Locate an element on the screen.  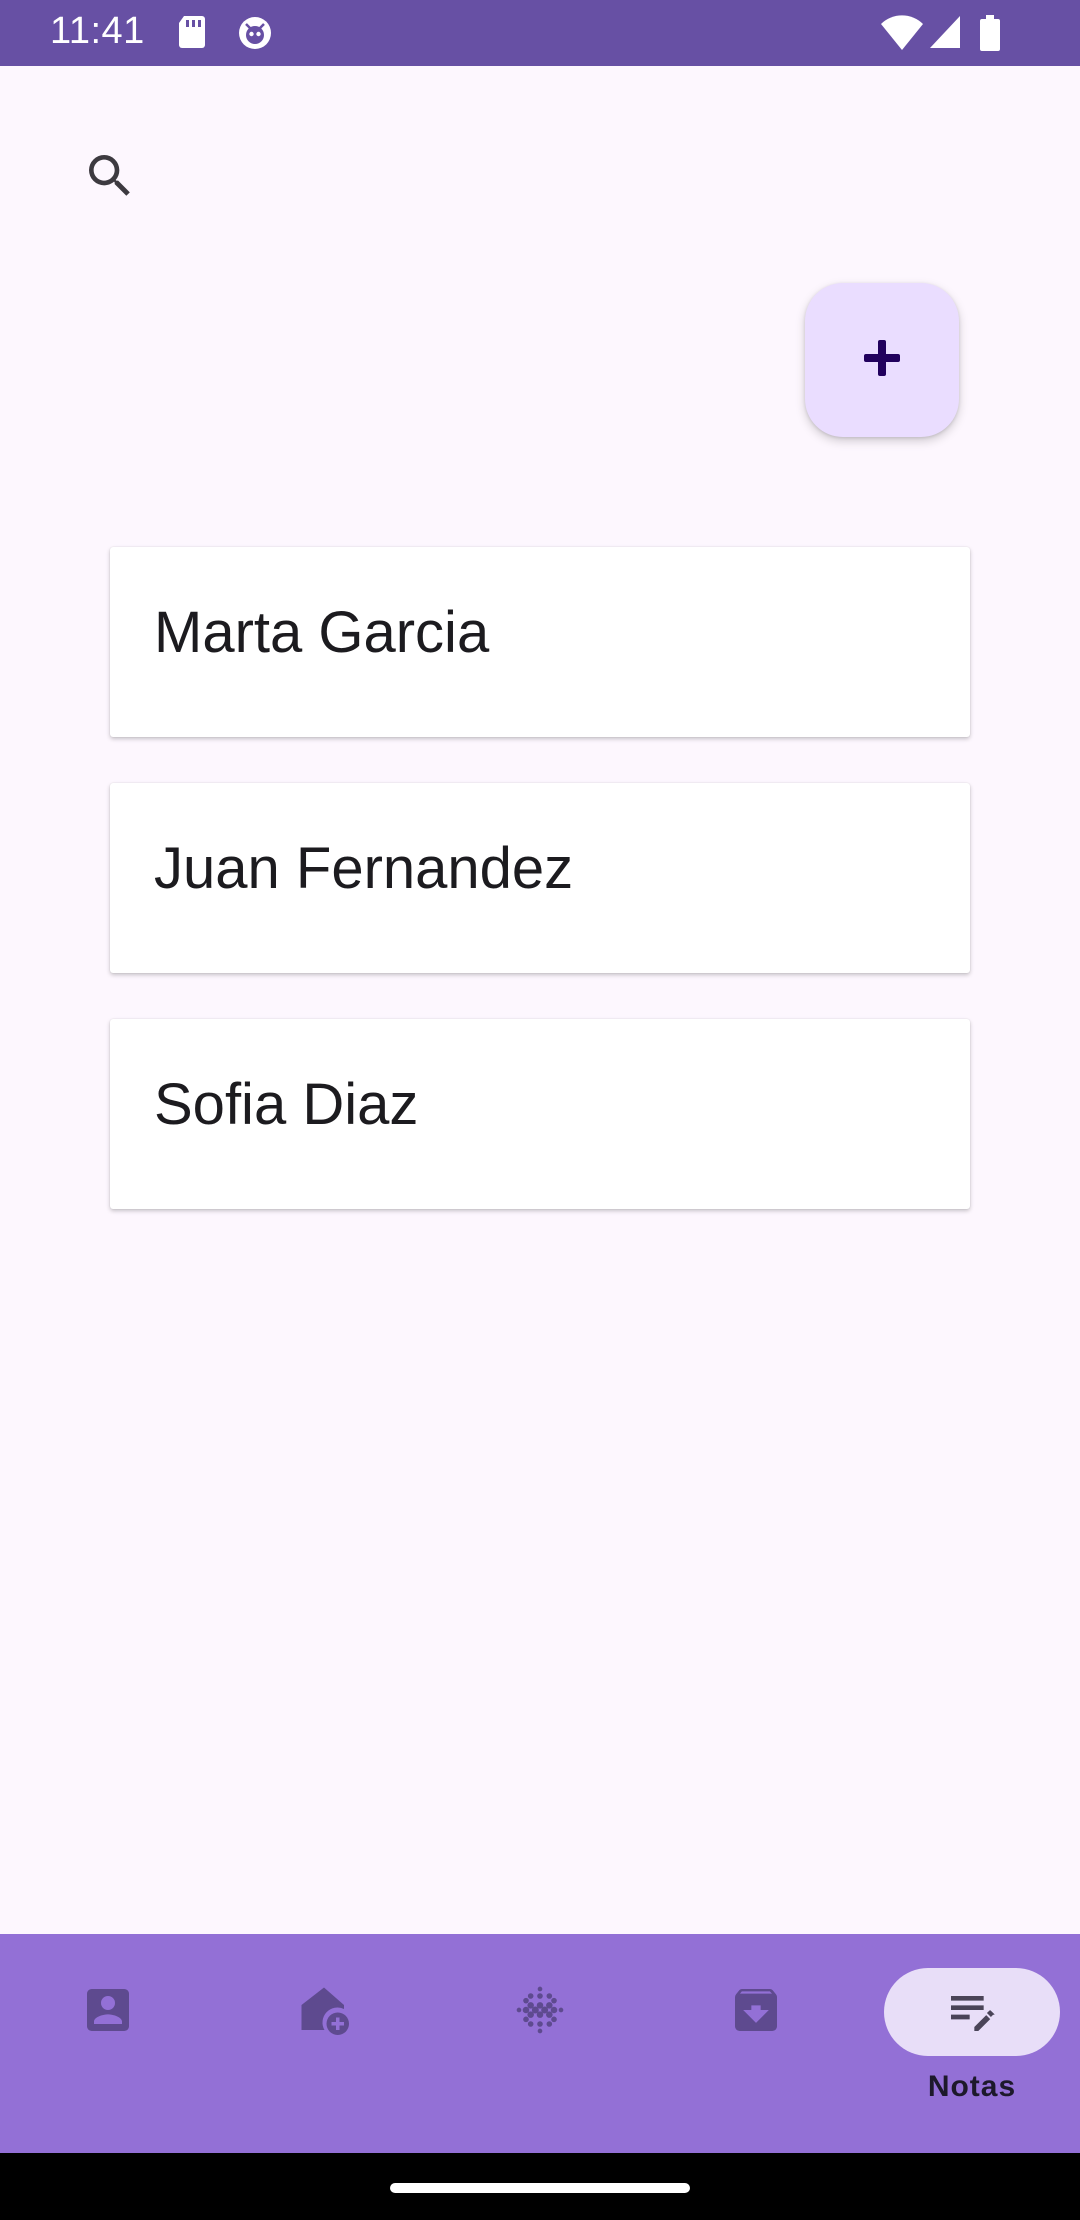
notes-edit-icon is located at coordinates (972, 2012).